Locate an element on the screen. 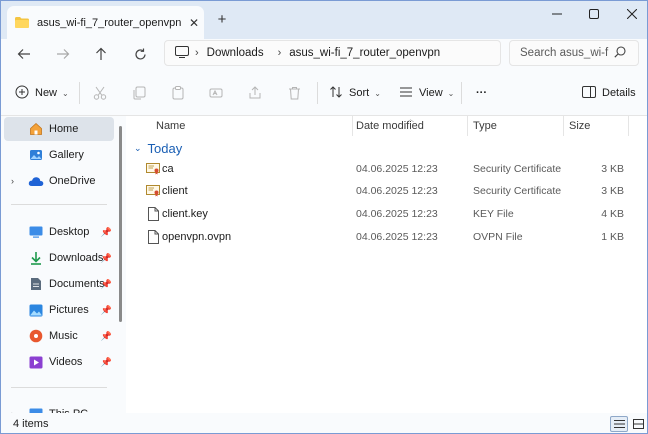  more-options-button: ··· is located at coordinates (481, 93).